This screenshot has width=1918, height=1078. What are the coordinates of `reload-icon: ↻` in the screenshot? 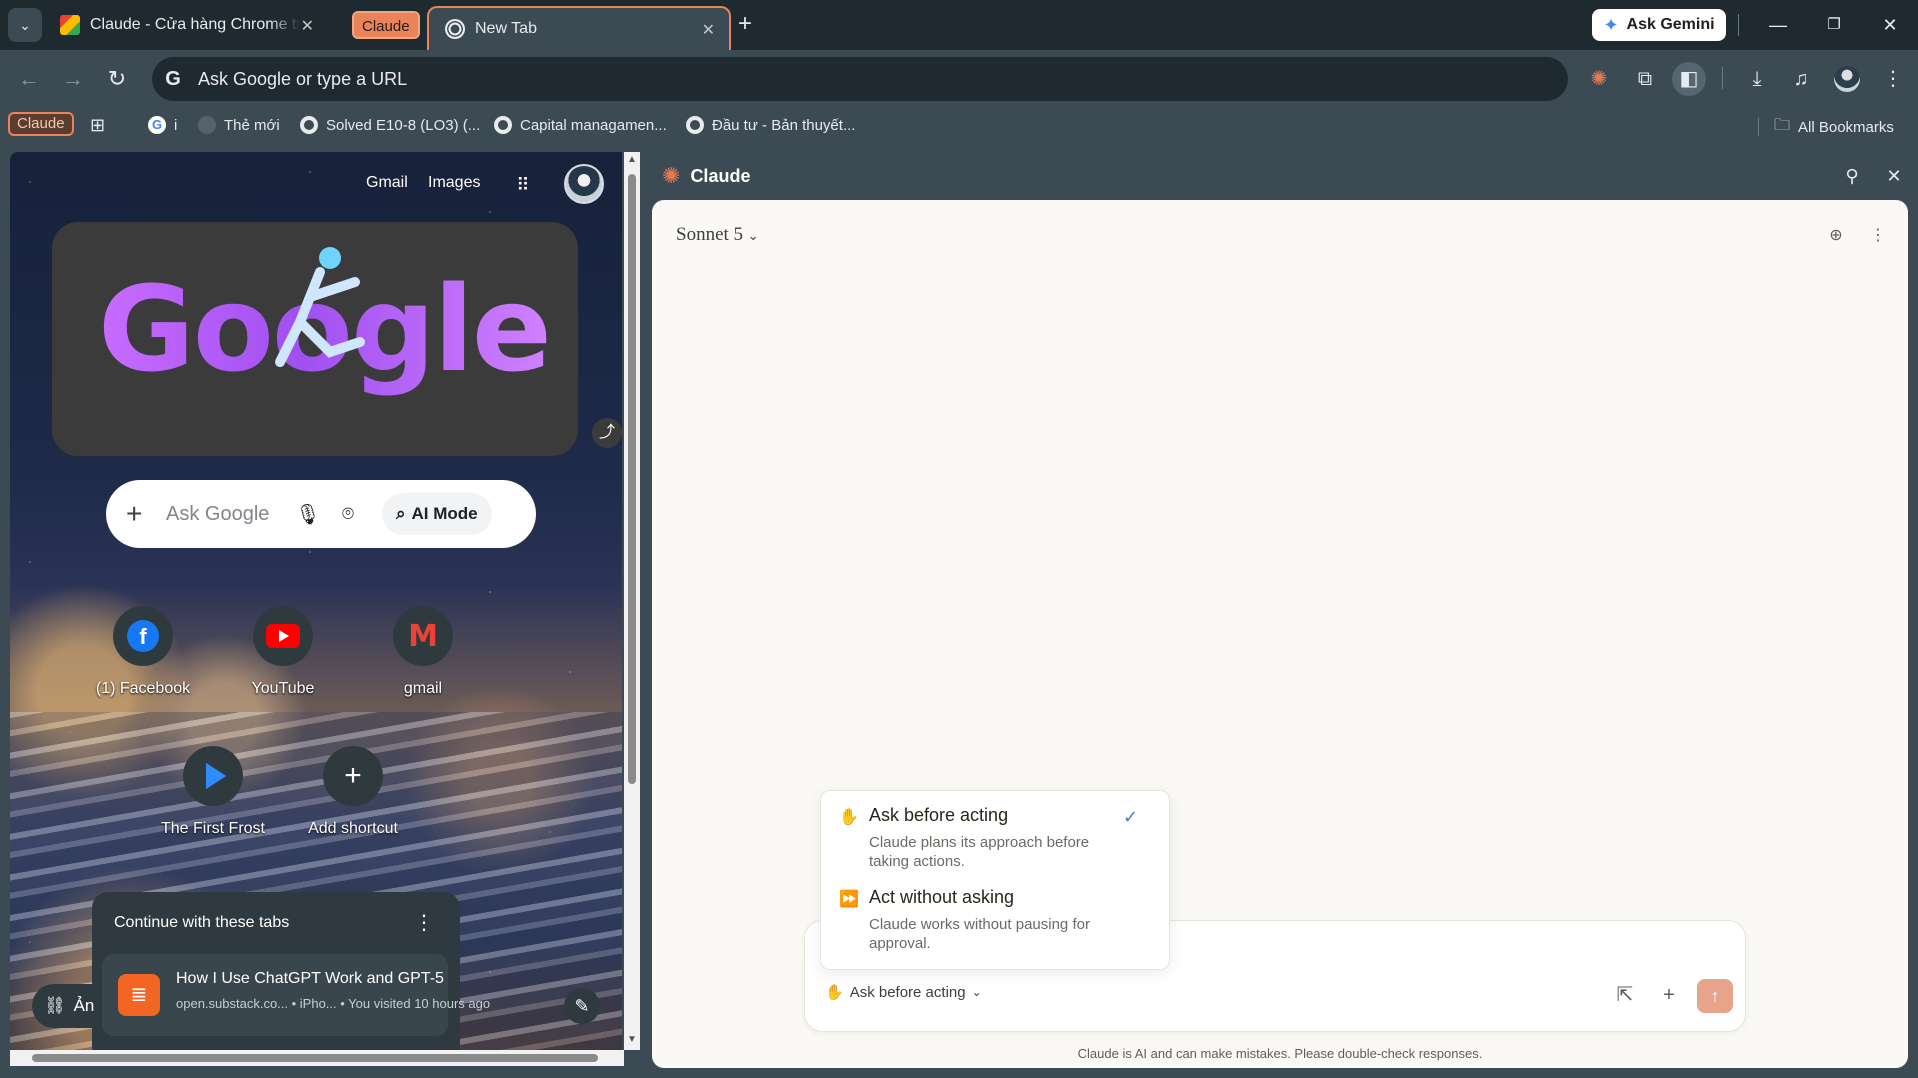 It's located at (117, 79).